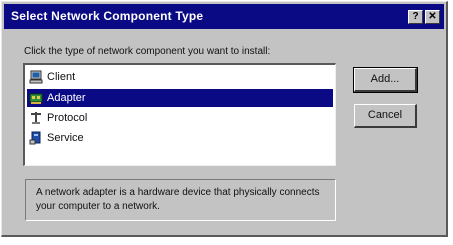  I want to click on title-bar: Select Network Component Type ? ✕, so click(224, 16).